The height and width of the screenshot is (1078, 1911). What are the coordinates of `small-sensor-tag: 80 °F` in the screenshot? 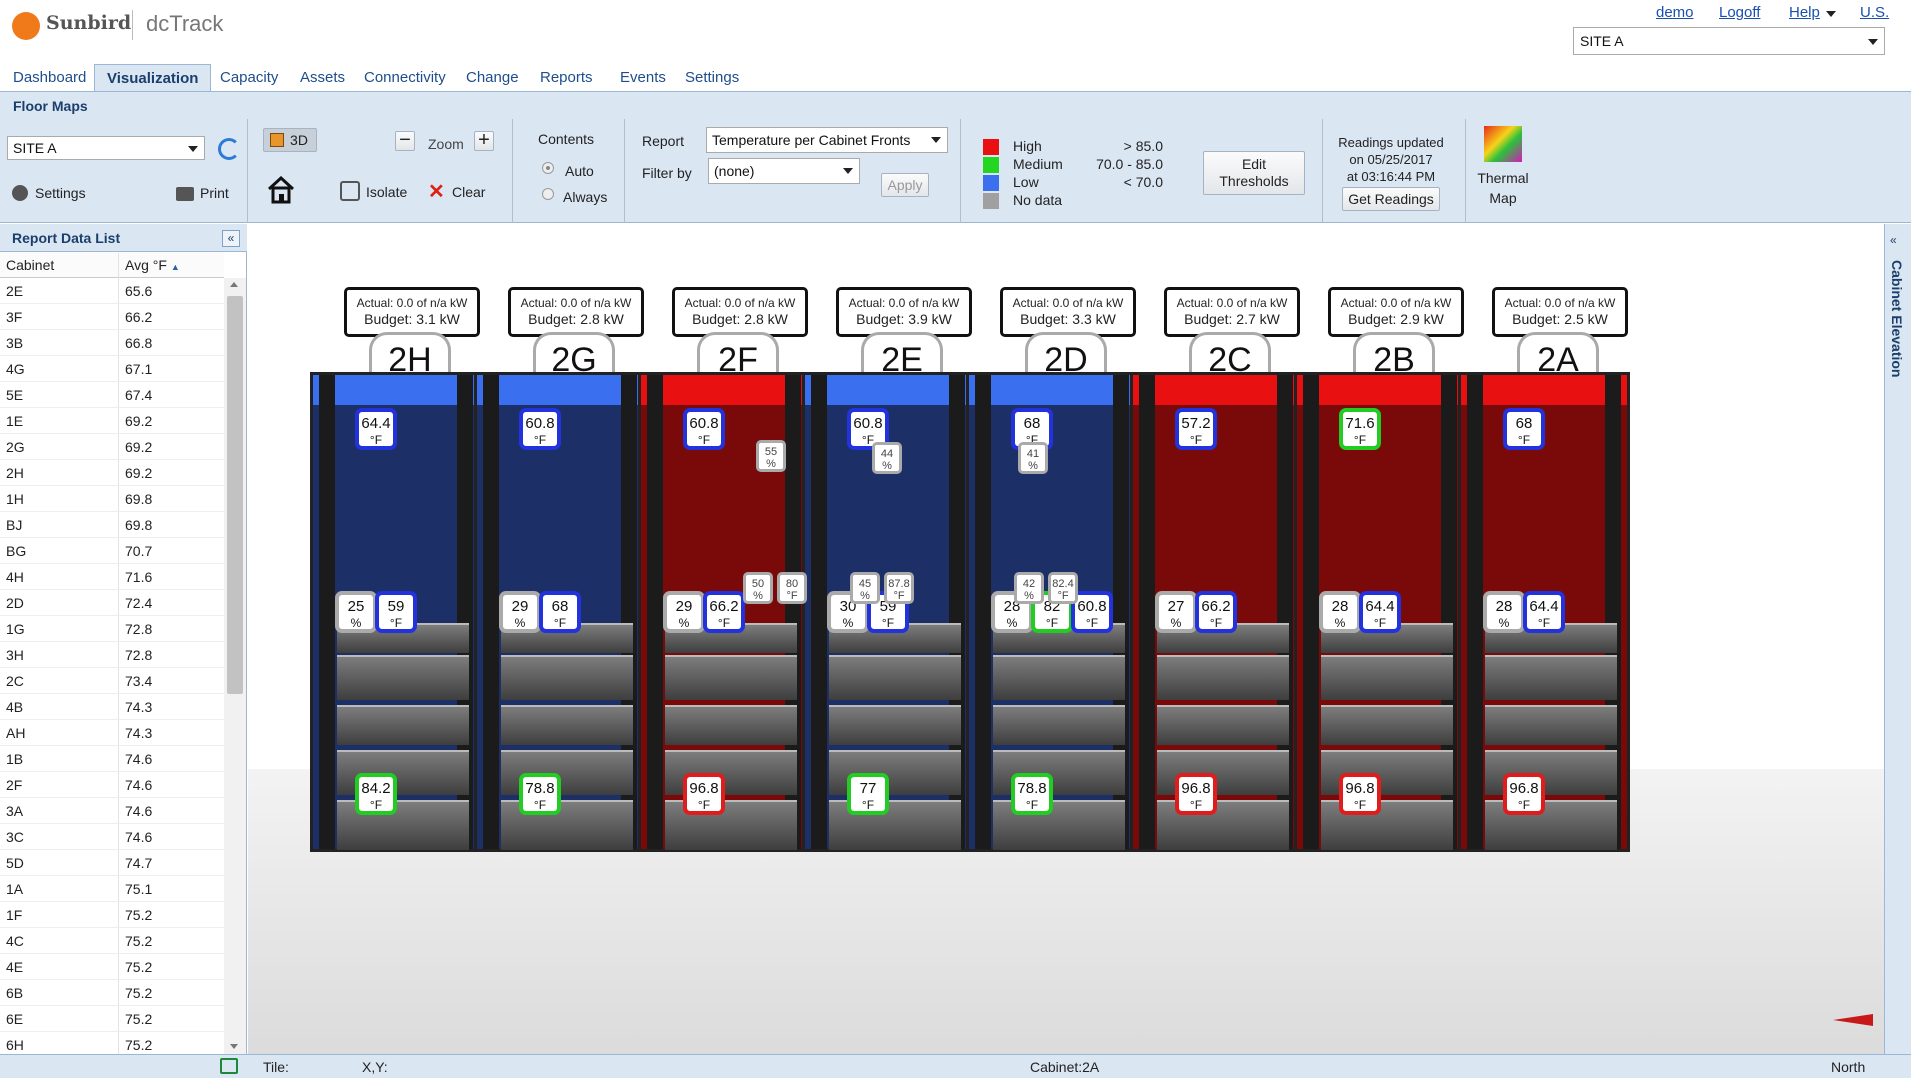 It's located at (792, 588).